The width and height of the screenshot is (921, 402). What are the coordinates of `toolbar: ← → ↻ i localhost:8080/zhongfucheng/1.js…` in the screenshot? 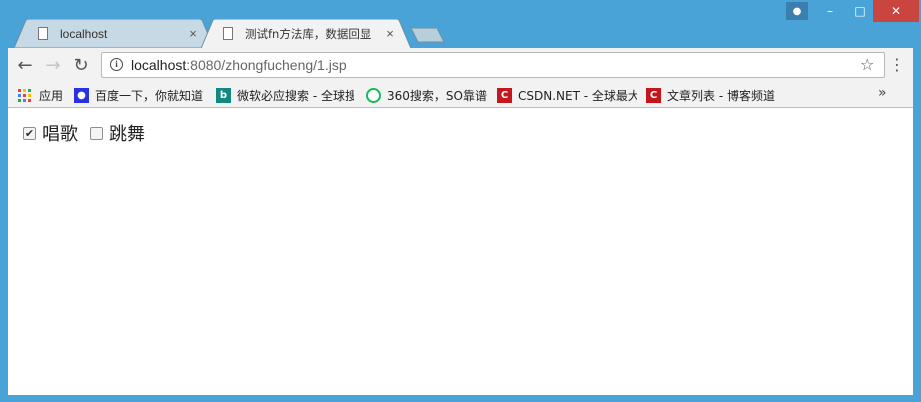 It's located at (460, 65).